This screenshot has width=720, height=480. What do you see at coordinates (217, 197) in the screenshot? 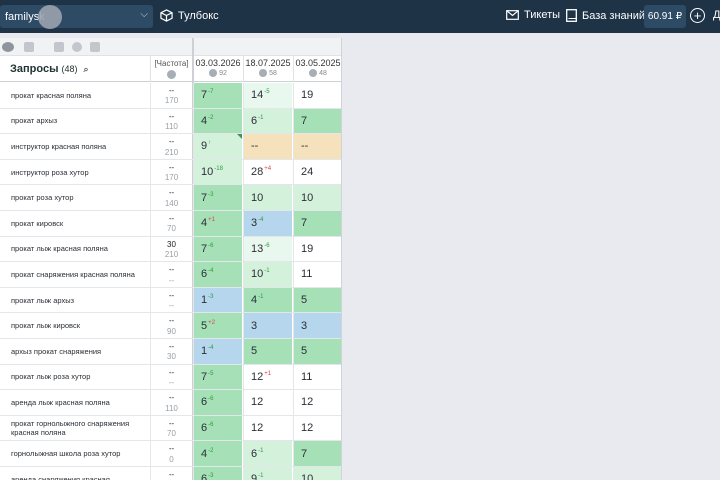
I see `position-cell: 7 -3` at bounding box center [217, 197].